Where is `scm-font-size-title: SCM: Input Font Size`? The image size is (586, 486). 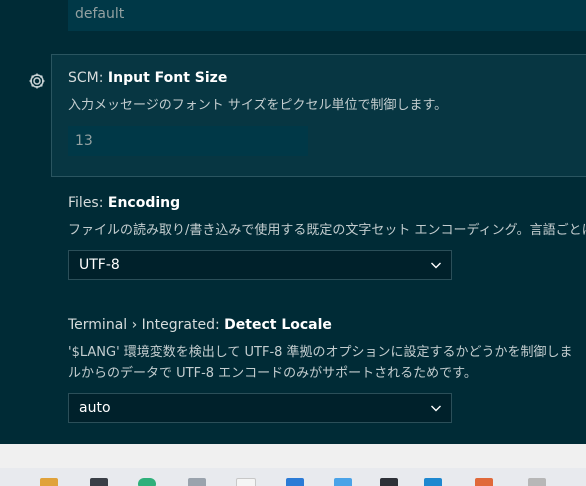 scm-font-size-title: SCM: Input Font Size is located at coordinates (147, 78).